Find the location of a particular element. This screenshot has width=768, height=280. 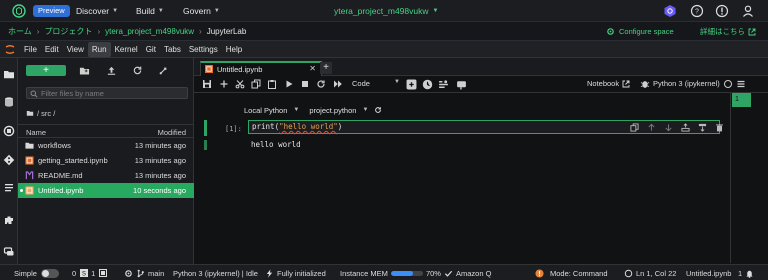

output-collapser is located at coordinates (205, 145).